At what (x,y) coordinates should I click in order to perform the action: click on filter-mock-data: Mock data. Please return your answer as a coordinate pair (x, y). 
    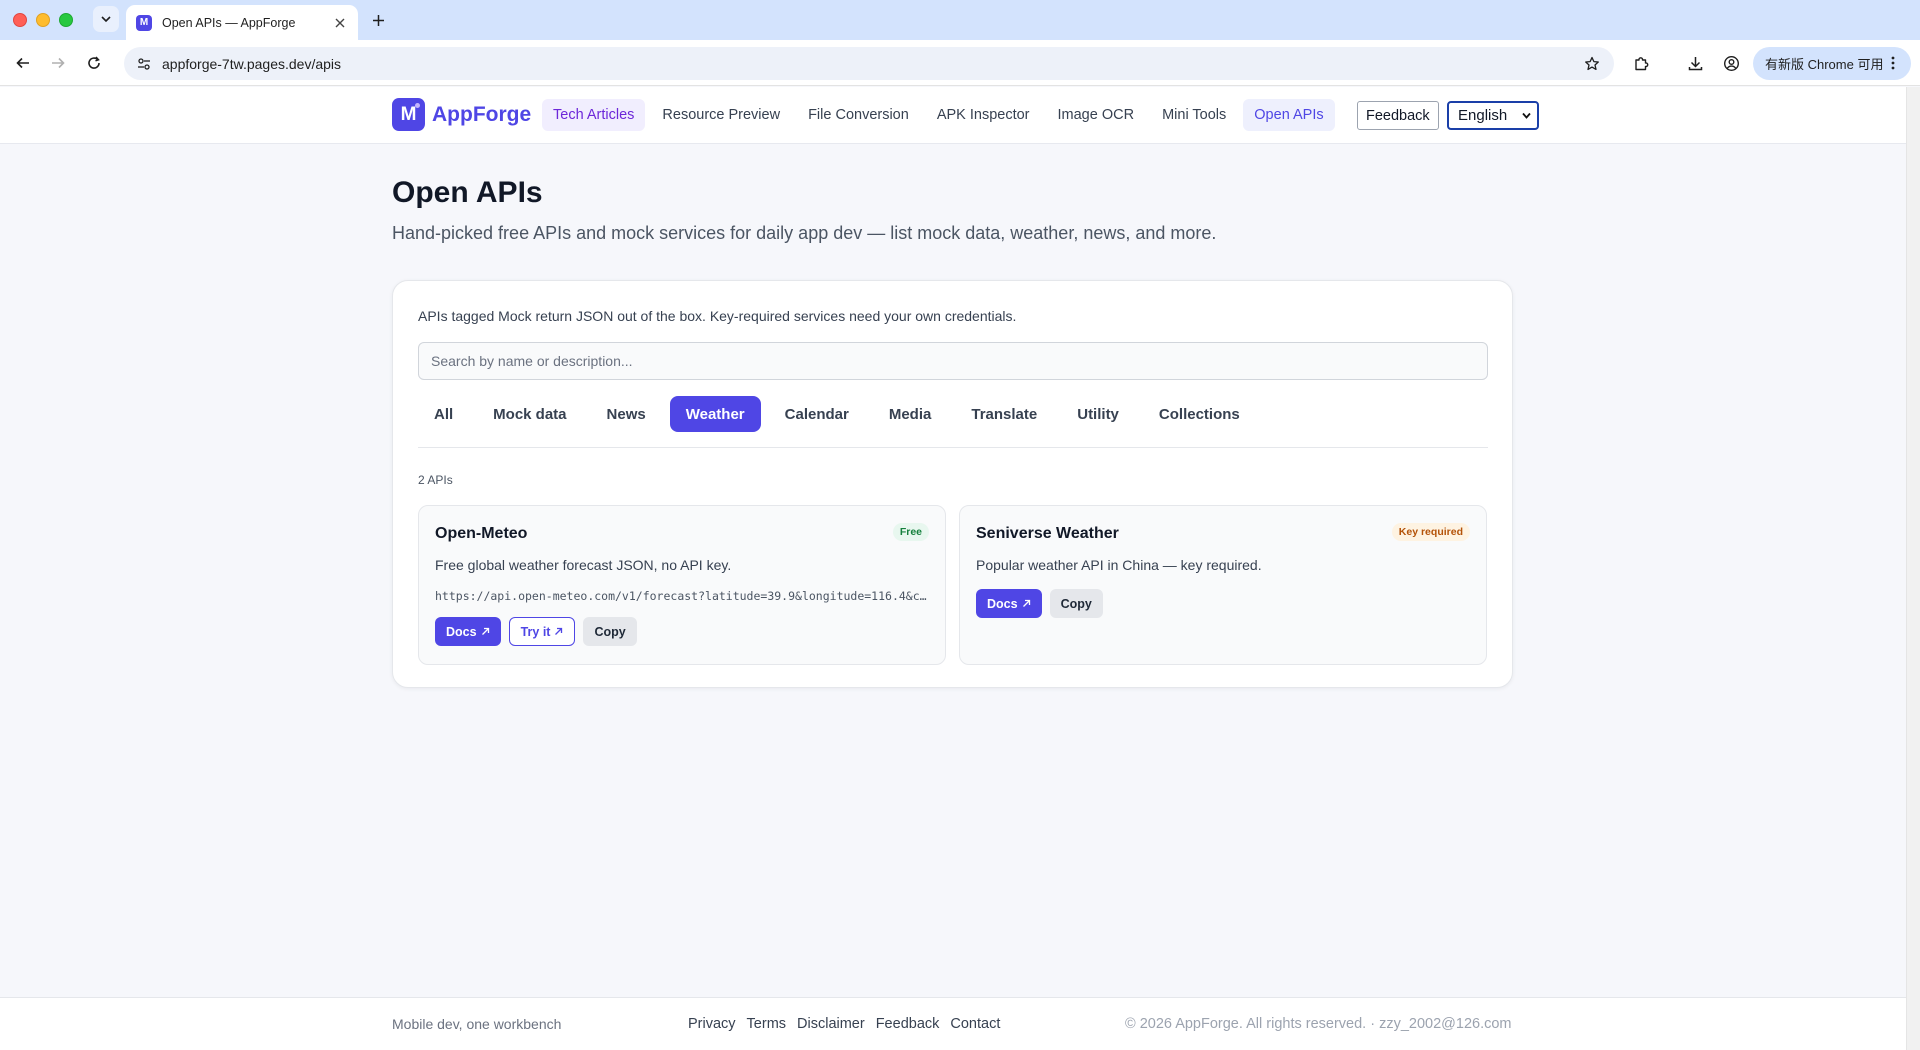
    Looking at the image, I should click on (529, 414).